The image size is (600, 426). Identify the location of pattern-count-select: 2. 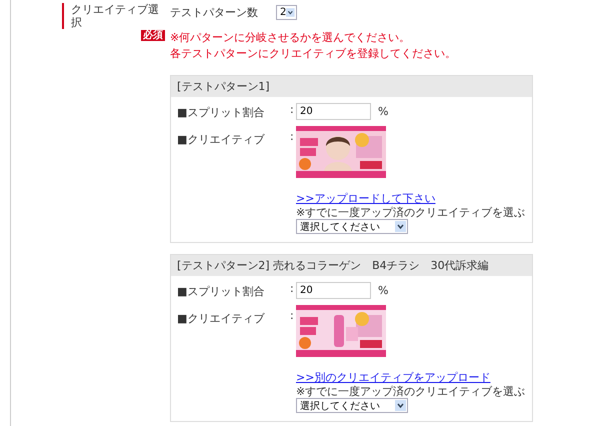
(286, 12).